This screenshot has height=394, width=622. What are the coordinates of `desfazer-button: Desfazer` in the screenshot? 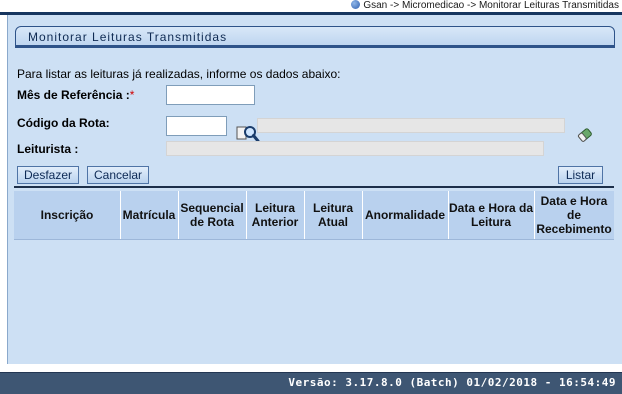 It's located at (48, 175).